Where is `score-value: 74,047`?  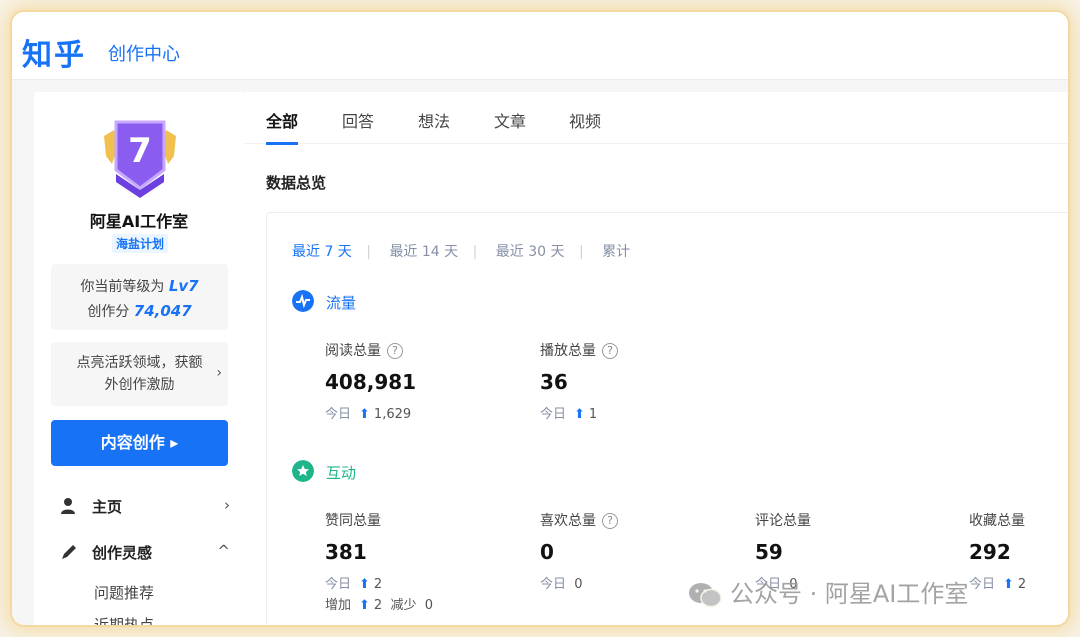
score-value: 74,047 is located at coordinates (162, 311).